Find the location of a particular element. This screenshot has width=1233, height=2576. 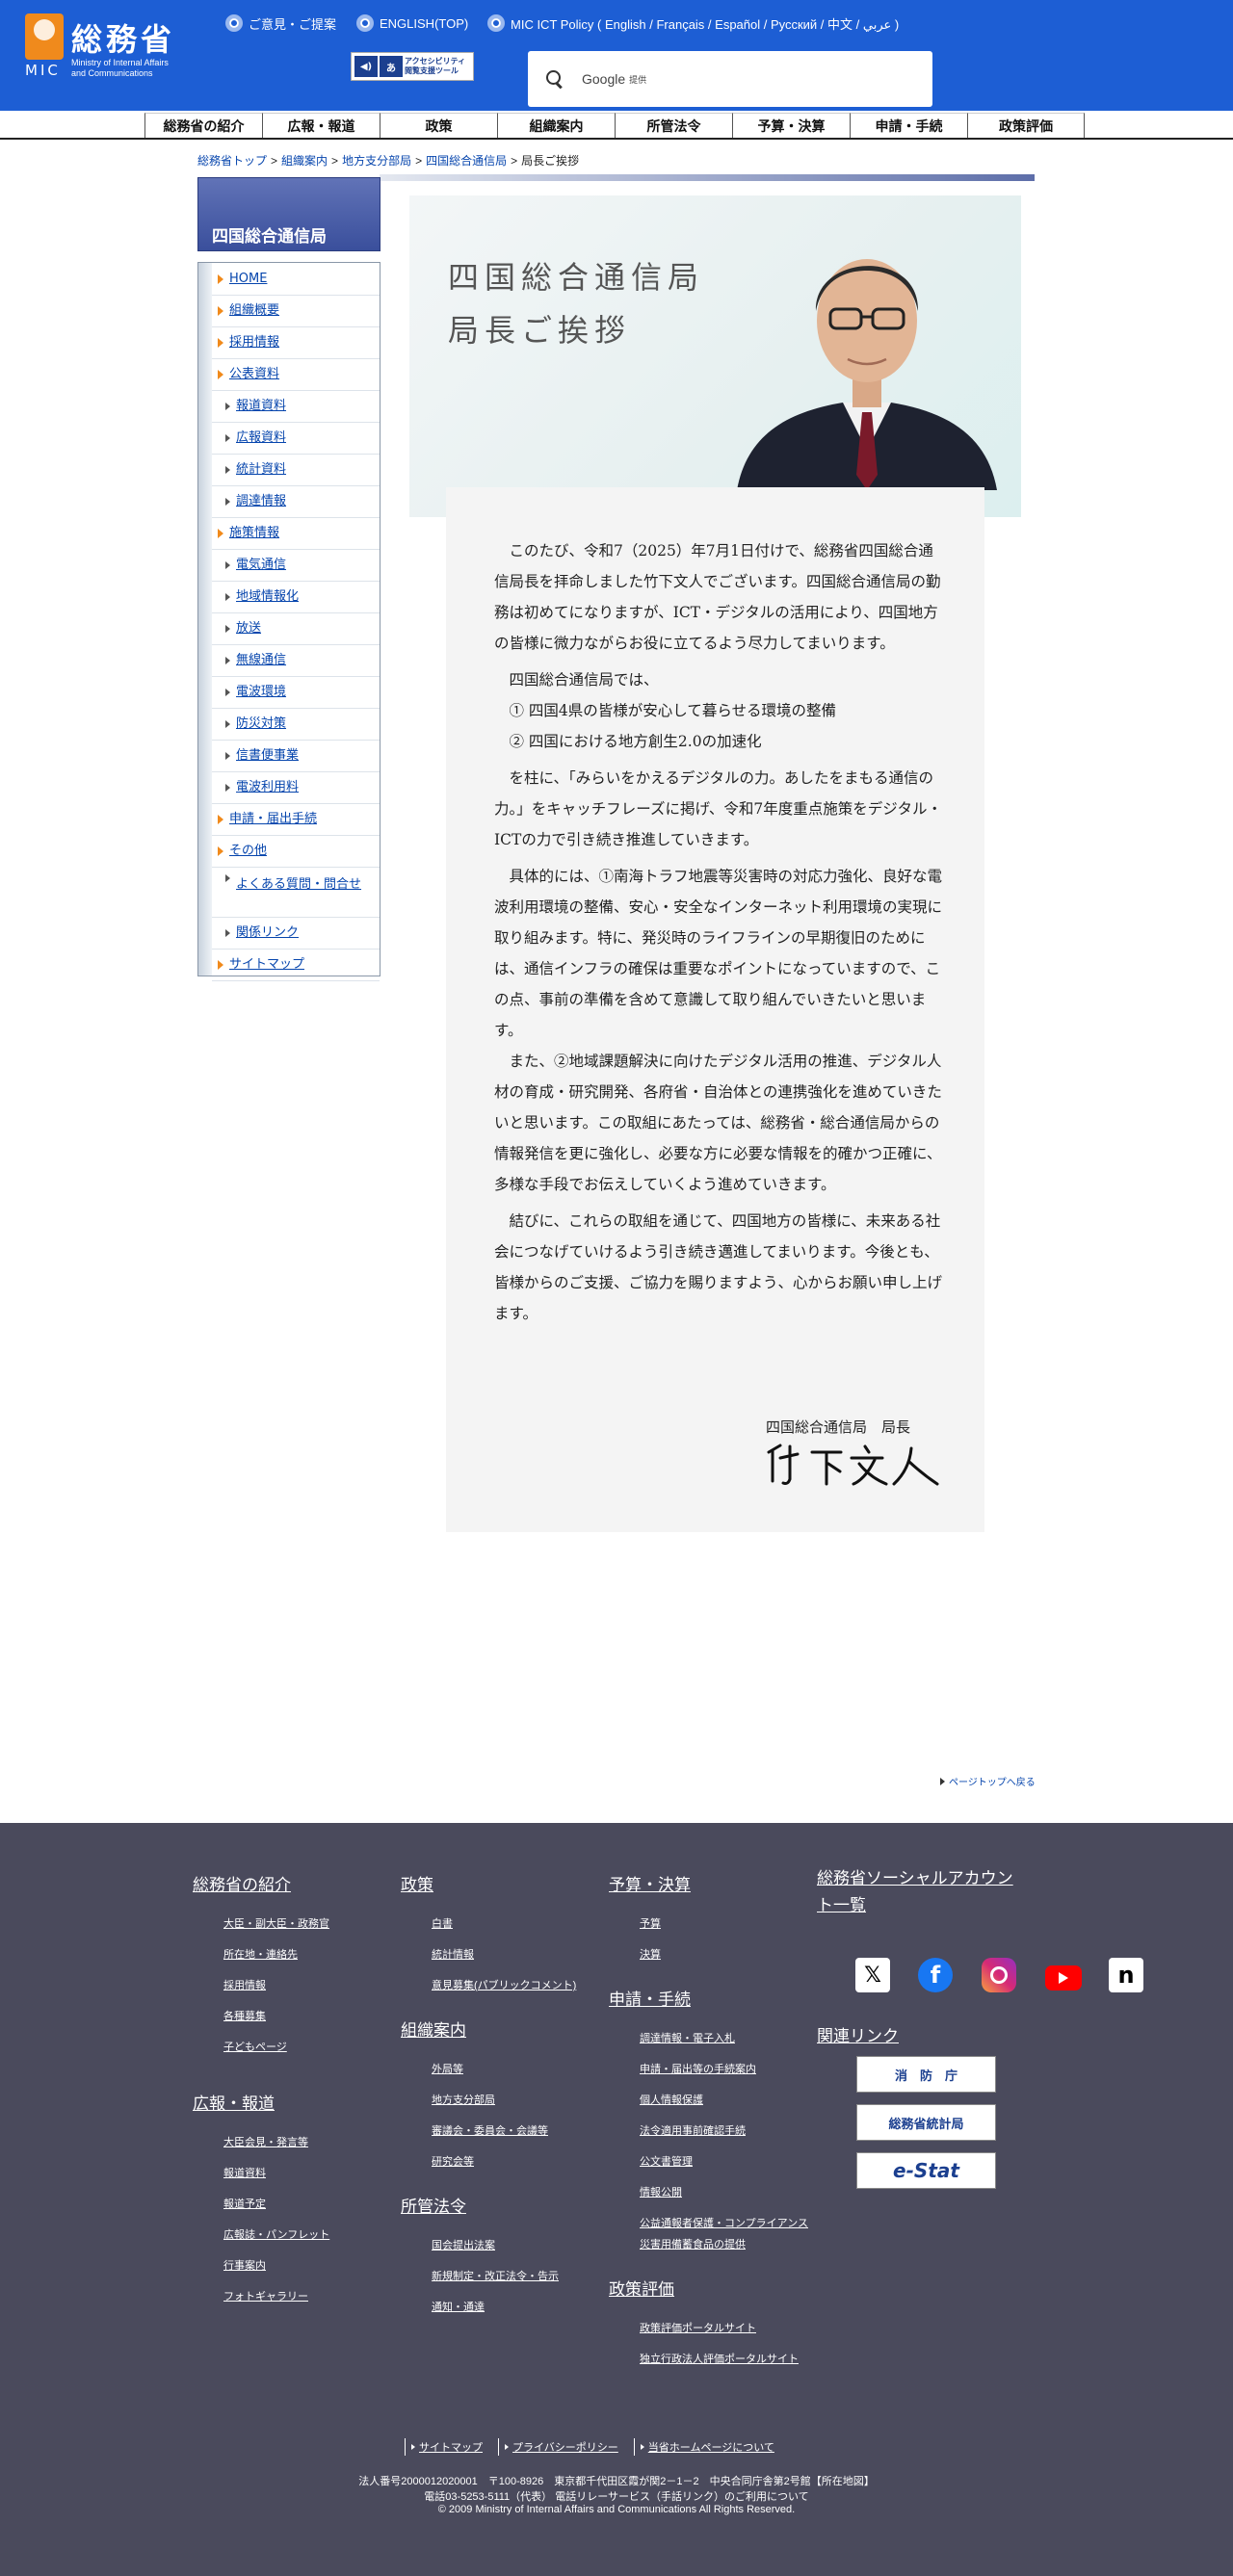

footer-link: 独立行政法人評価ポータルサイト is located at coordinates (726, 2367).